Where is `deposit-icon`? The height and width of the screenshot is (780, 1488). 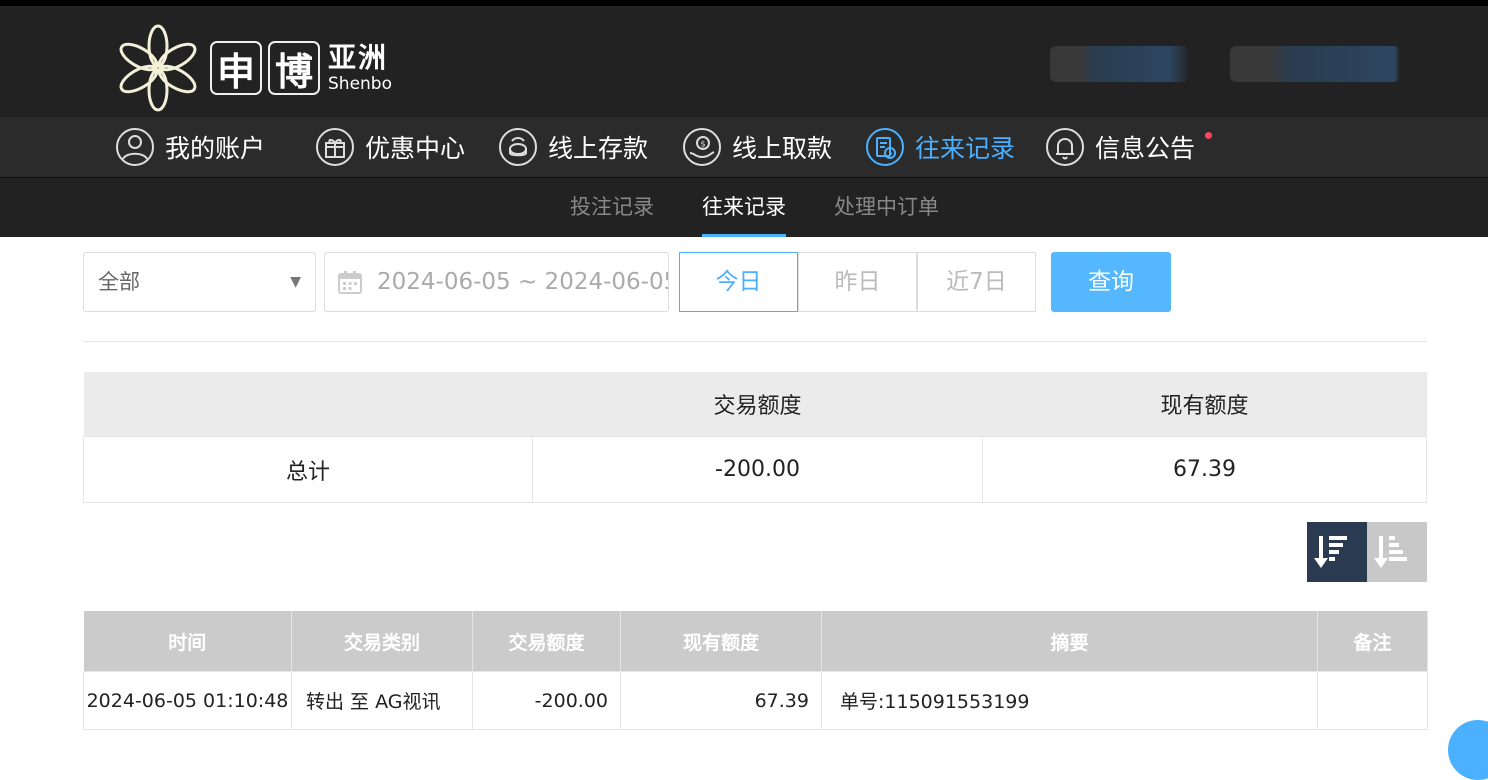
deposit-icon is located at coordinates (518, 147).